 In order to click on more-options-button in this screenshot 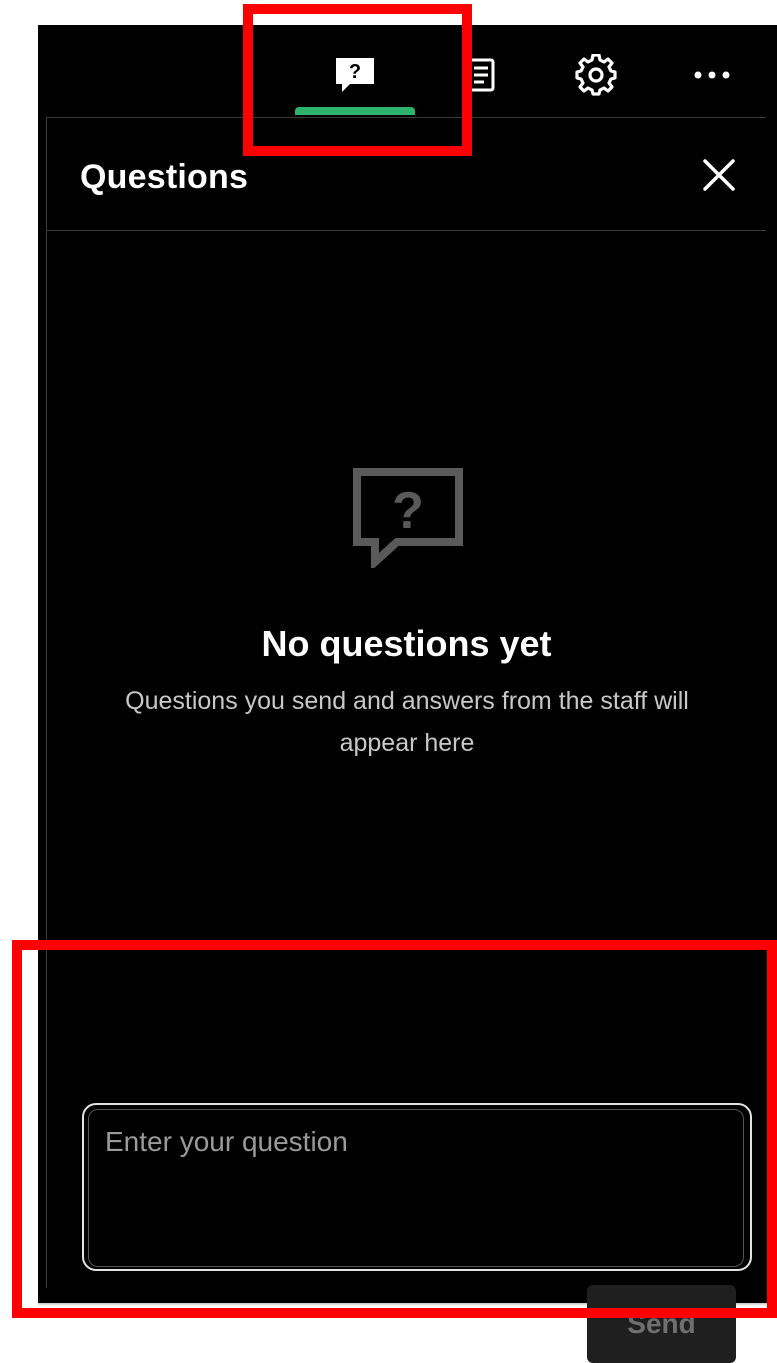, I will do `click(712, 75)`.